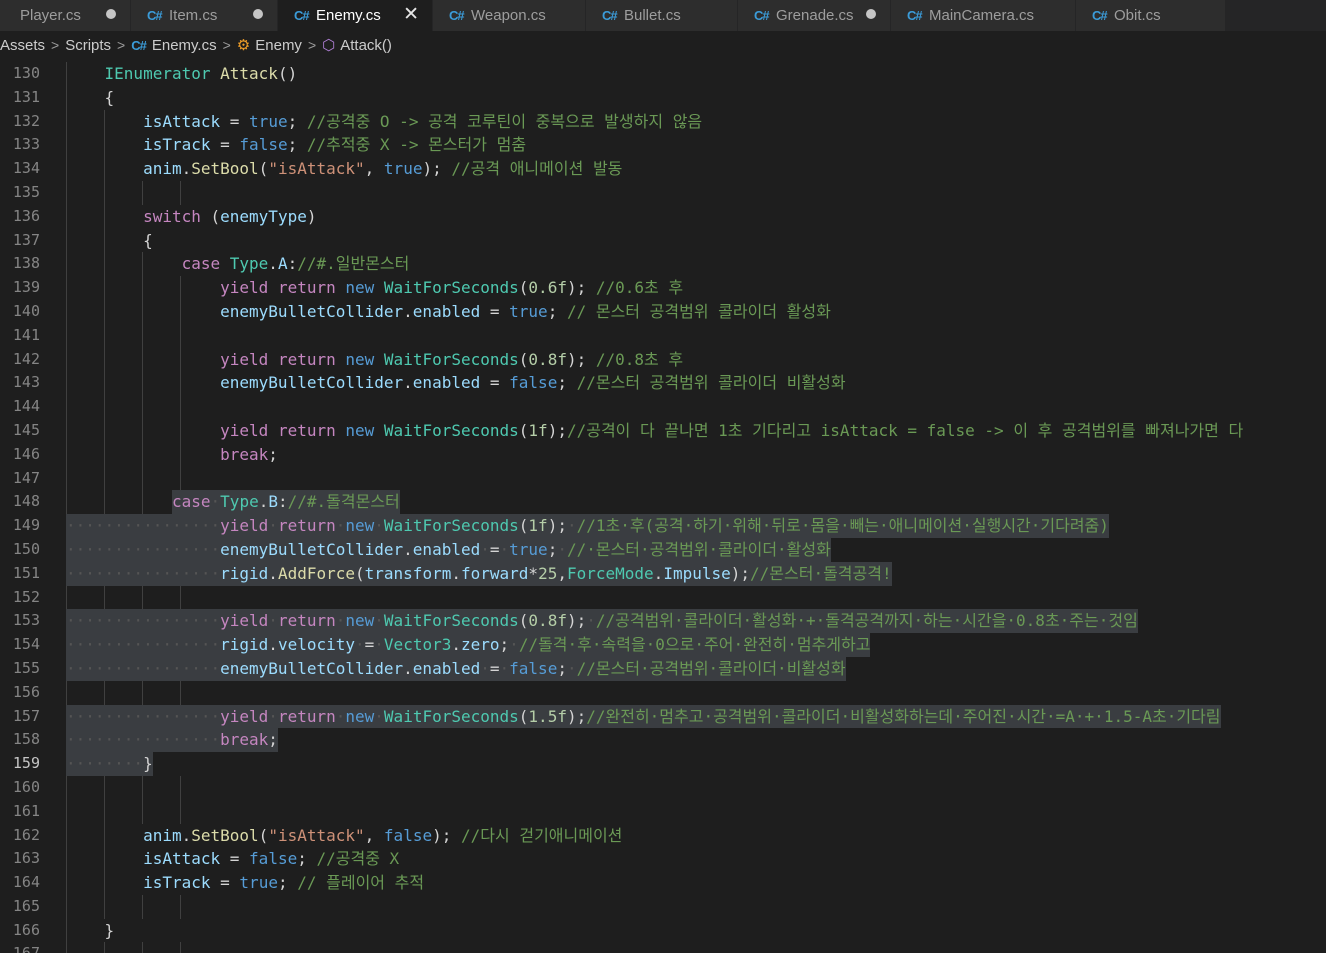 The height and width of the screenshot is (953, 1326). Describe the element at coordinates (663, 216) in the screenshot. I see `code-line: 136 switch (enemyType)` at that location.